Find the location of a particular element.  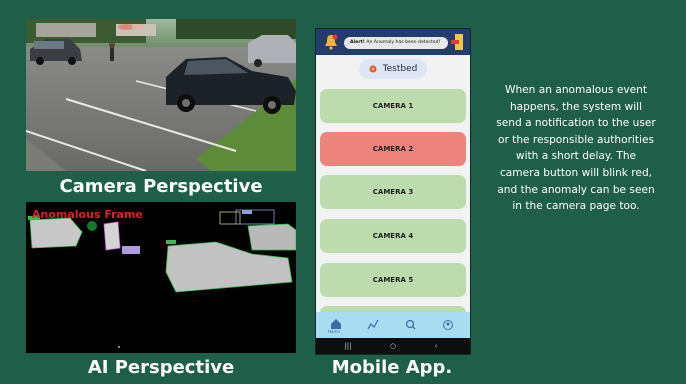

notification-bar: Alert! An Anomaly has been detected! is located at coordinates (393, 42).